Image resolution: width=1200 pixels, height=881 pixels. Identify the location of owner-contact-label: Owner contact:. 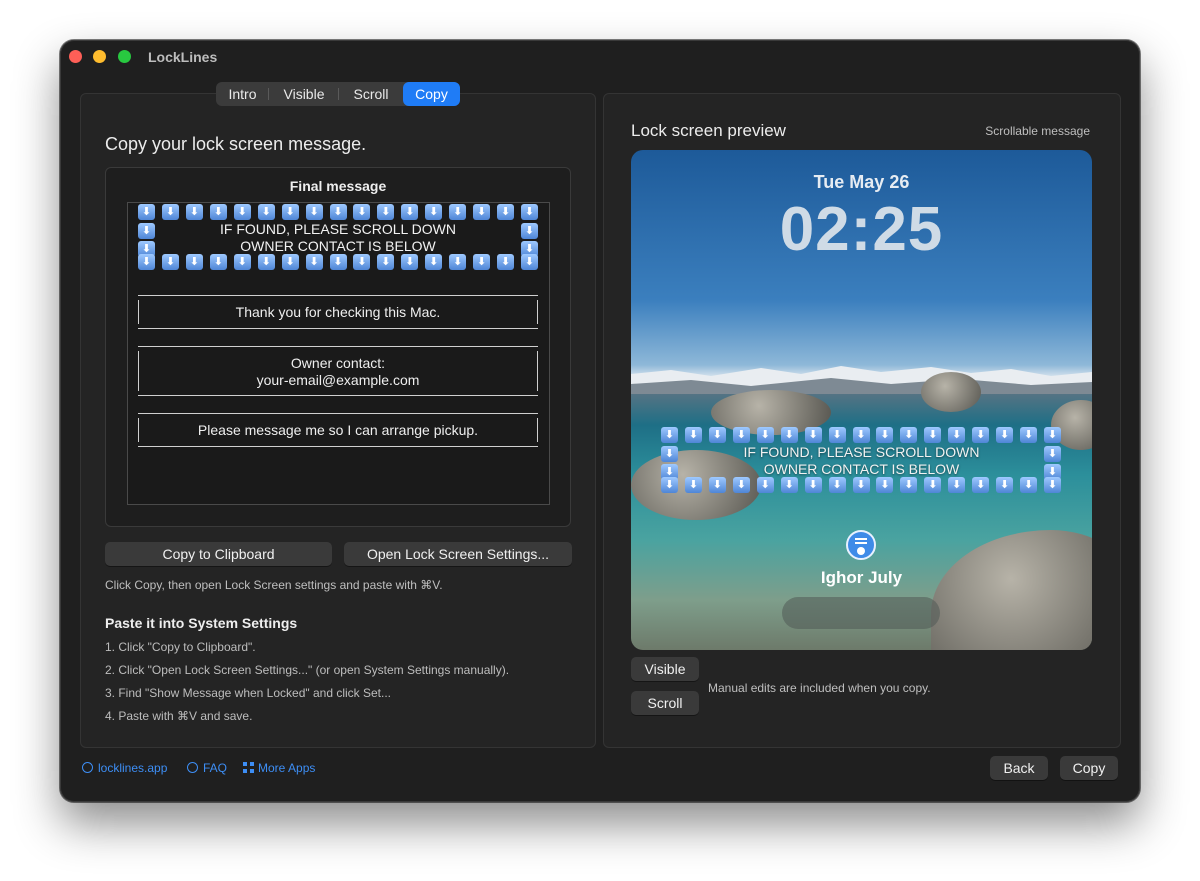
(338, 363).